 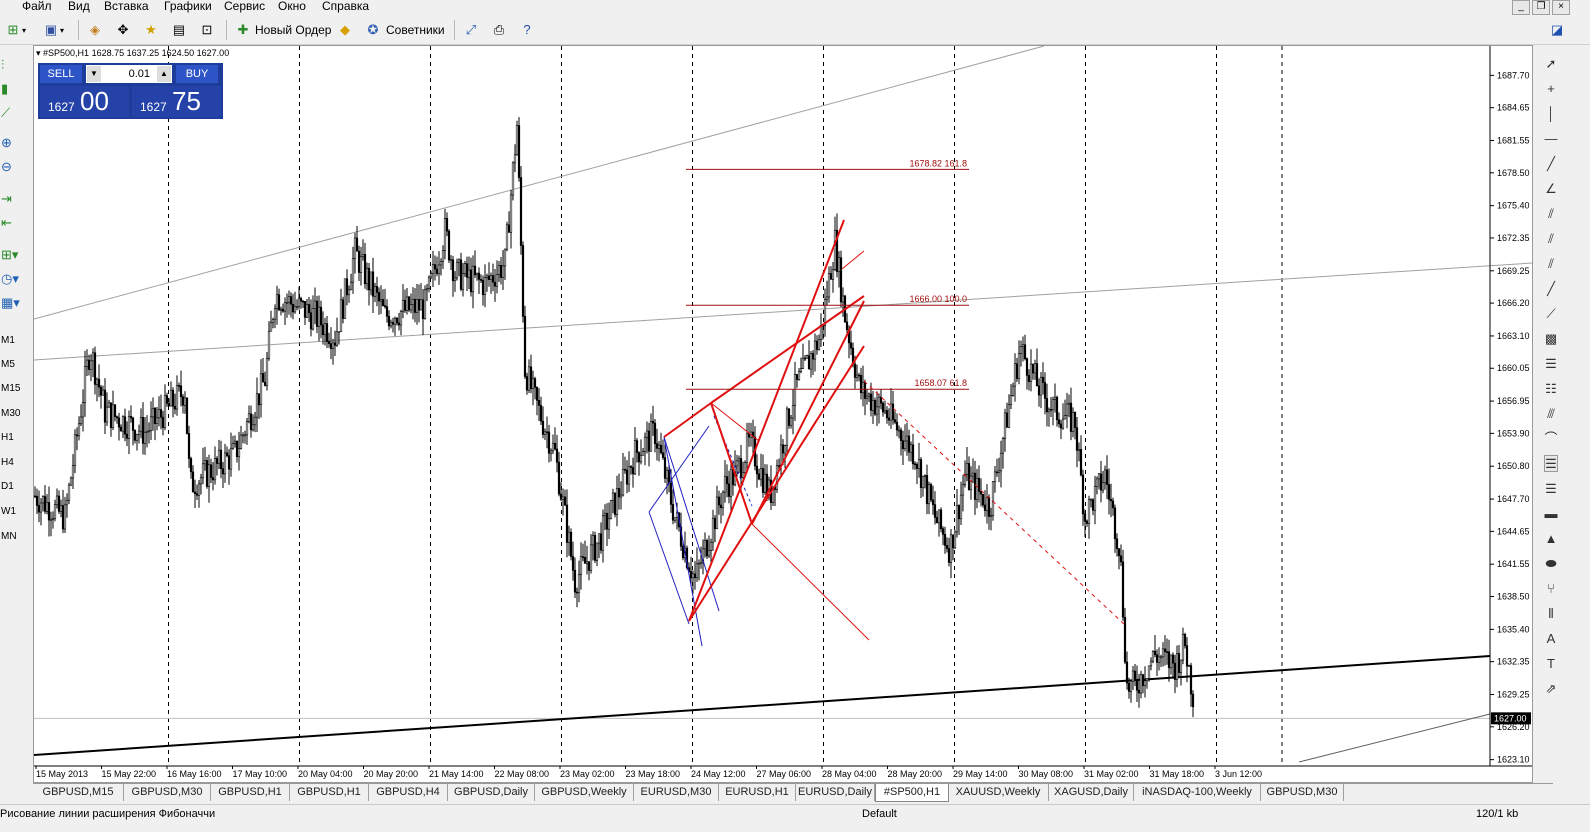 What do you see at coordinates (37, 6) in the screenshot?
I see `menu-file: Файл` at bounding box center [37, 6].